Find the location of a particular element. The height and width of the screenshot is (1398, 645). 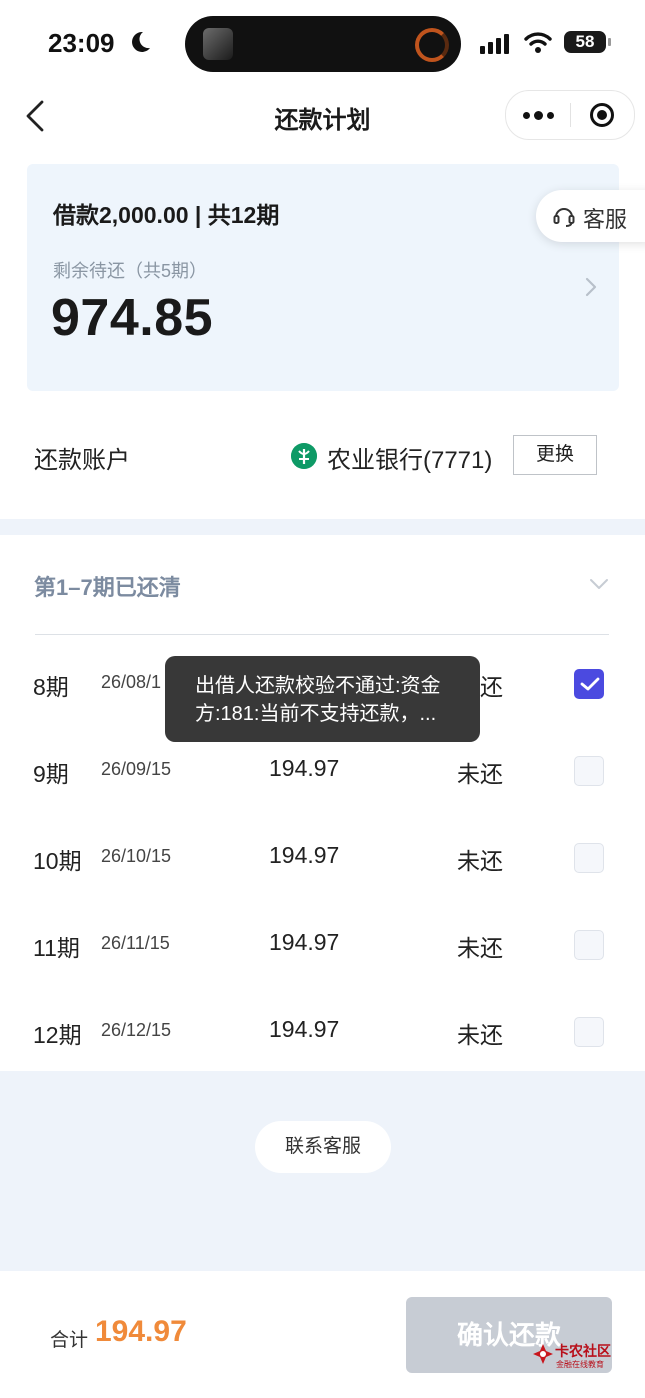

due-date: 26/10/15 is located at coordinates (136, 856).